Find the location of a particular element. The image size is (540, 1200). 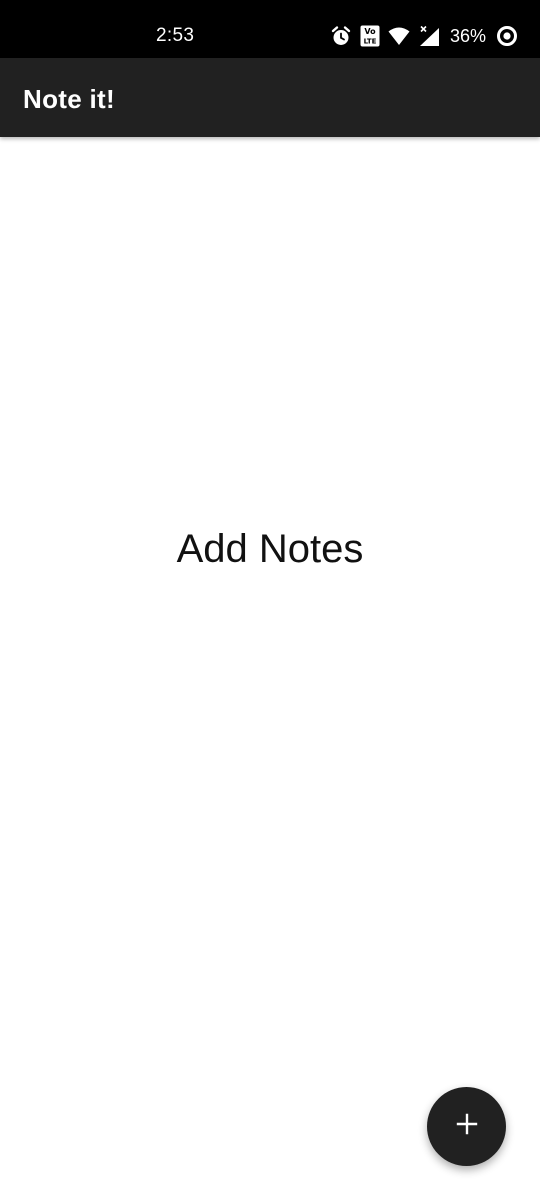

status-icons: Vo LTE 36% is located at coordinates (424, 36).